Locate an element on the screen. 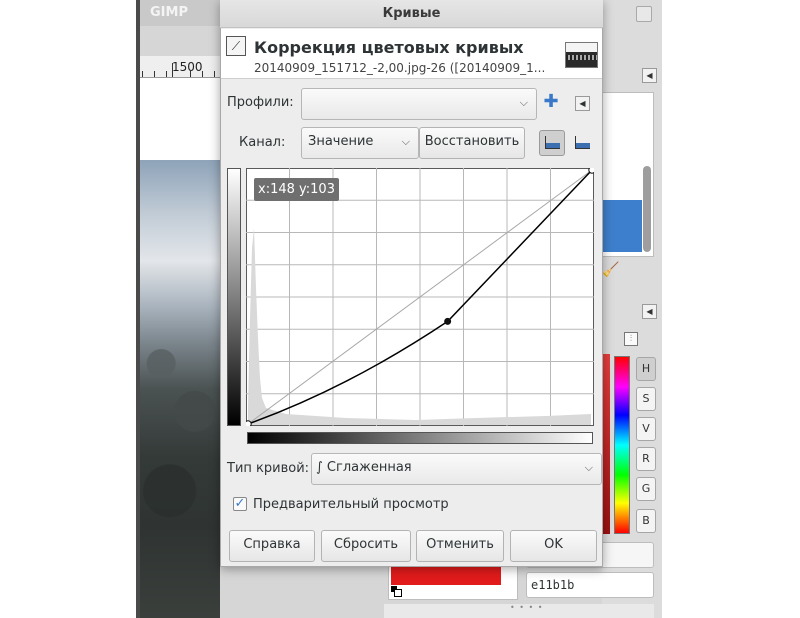 The image size is (800, 618). minimize-icon is located at coordinates (644, 14).